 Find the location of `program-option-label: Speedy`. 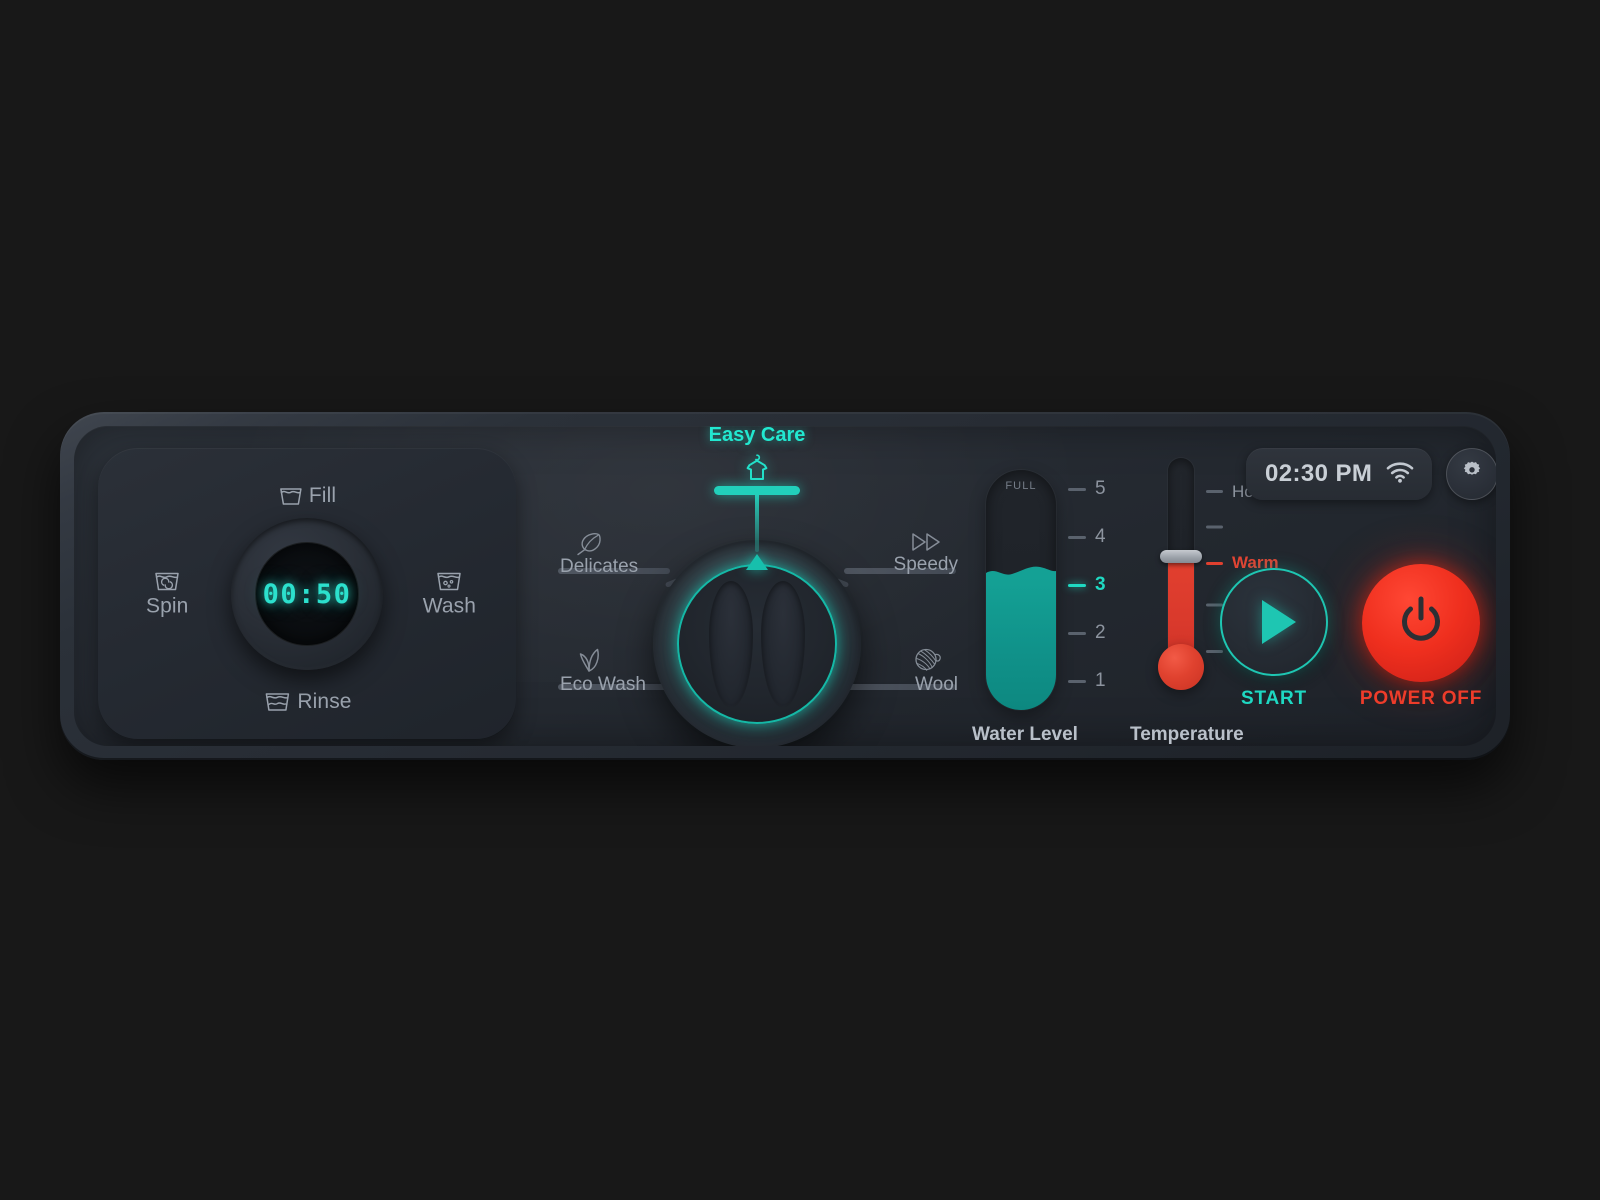

program-option-label: Speedy is located at coordinates (925, 564).